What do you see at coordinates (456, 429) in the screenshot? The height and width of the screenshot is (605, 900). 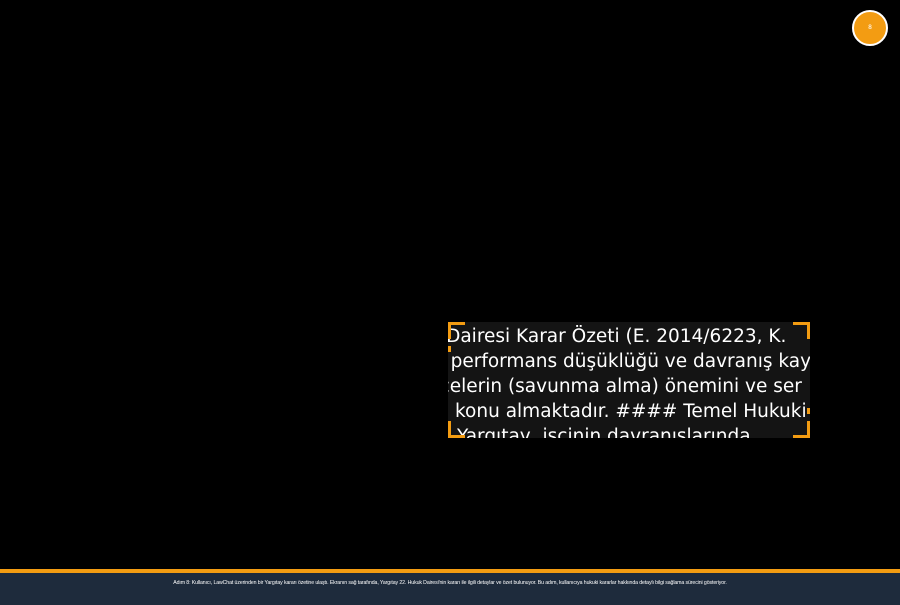 I see `corner-bracket-bottom-left` at bounding box center [456, 429].